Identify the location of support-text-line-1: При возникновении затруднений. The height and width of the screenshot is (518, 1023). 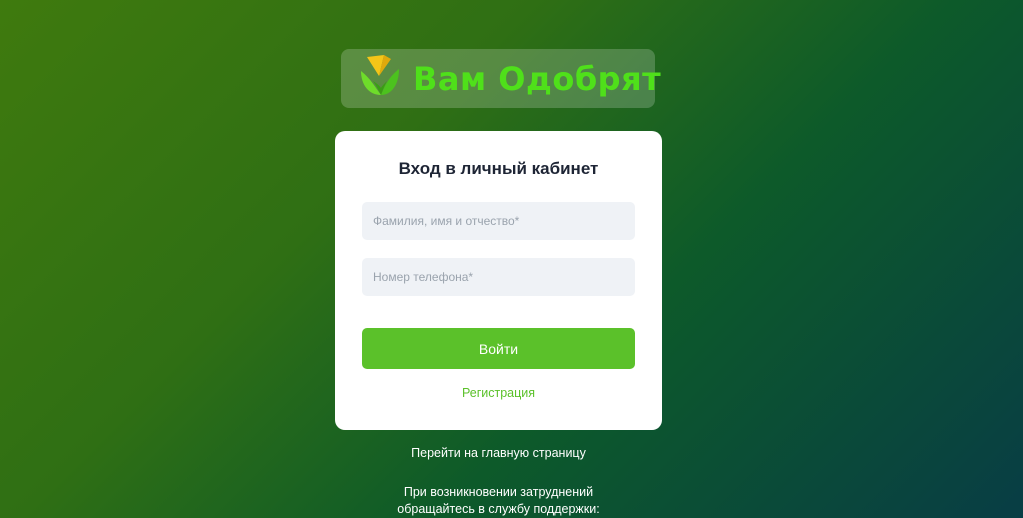
(498, 492).